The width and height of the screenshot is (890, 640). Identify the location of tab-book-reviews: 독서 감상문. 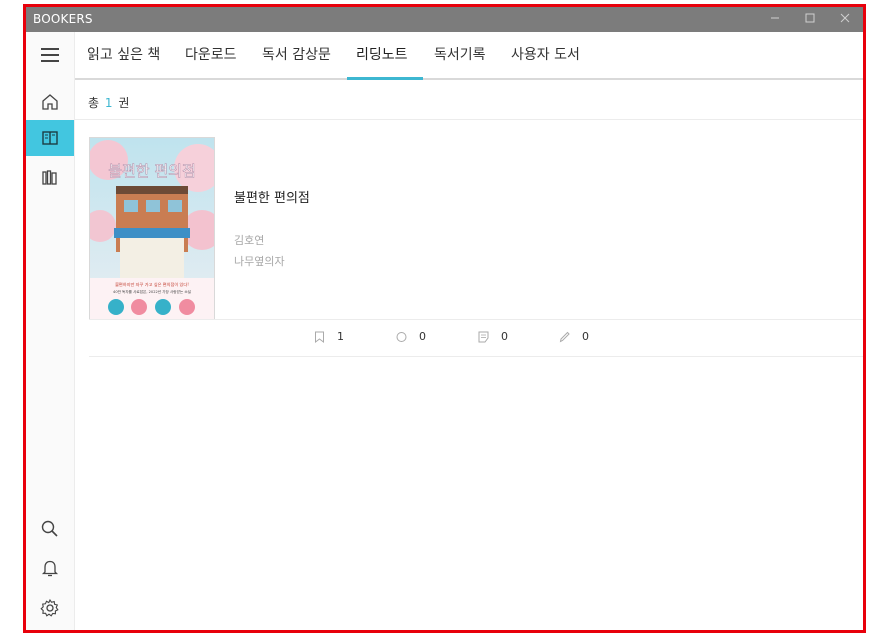
(296, 54).